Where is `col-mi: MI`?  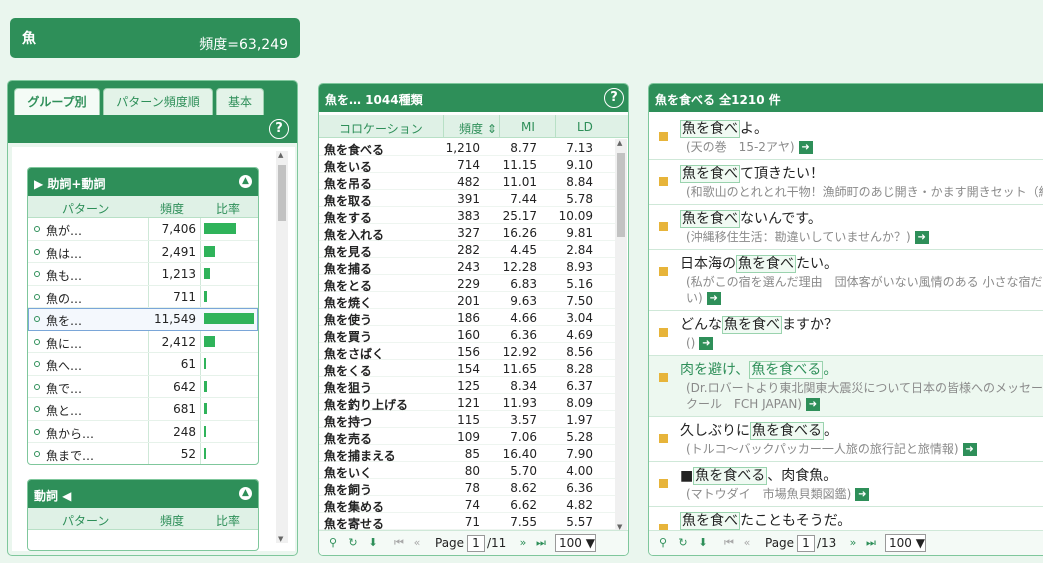 col-mi: MI is located at coordinates (528, 127).